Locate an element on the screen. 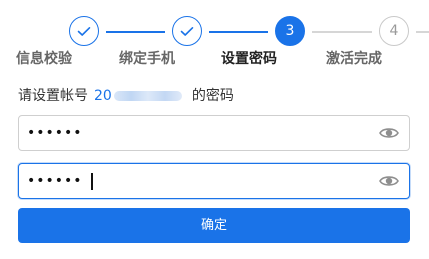 Image resolution: width=429 pixels, height=259 pixels. prompt-suffix: 的密码 is located at coordinates (212, 96).